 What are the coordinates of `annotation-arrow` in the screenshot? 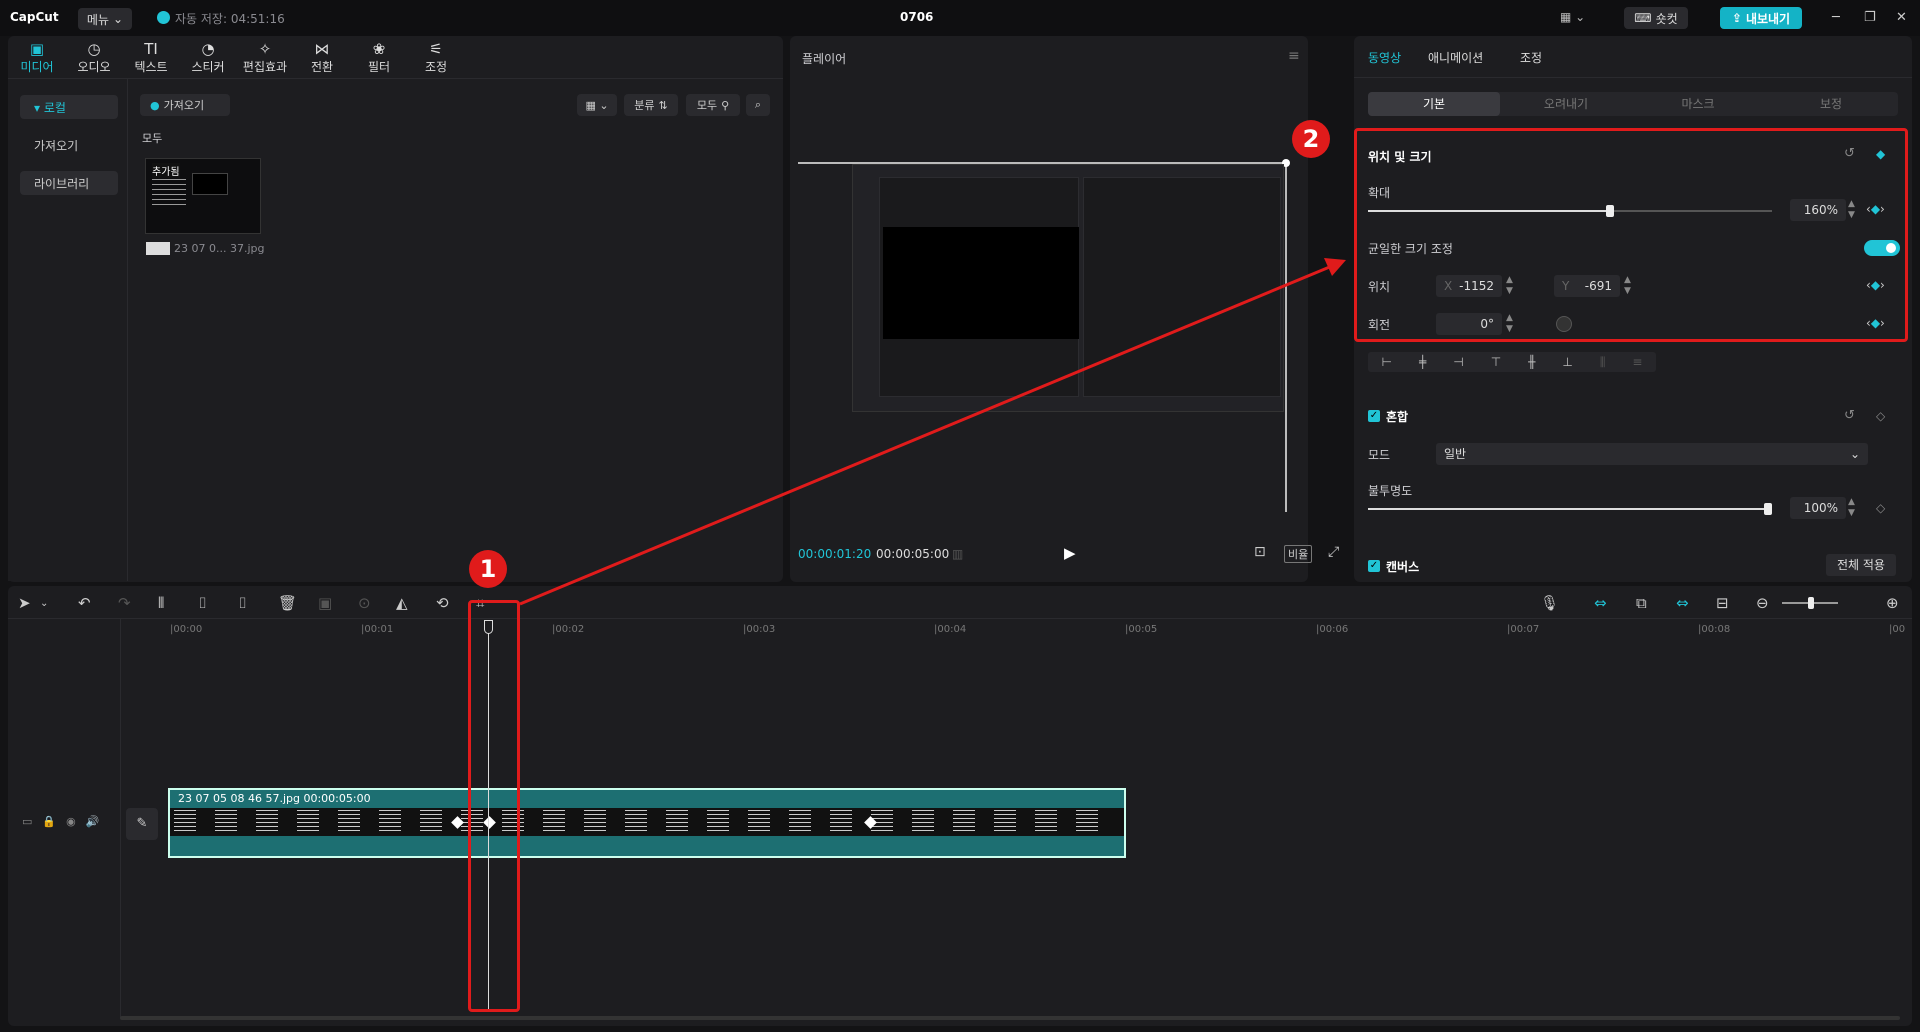 It's located at (932, 432).